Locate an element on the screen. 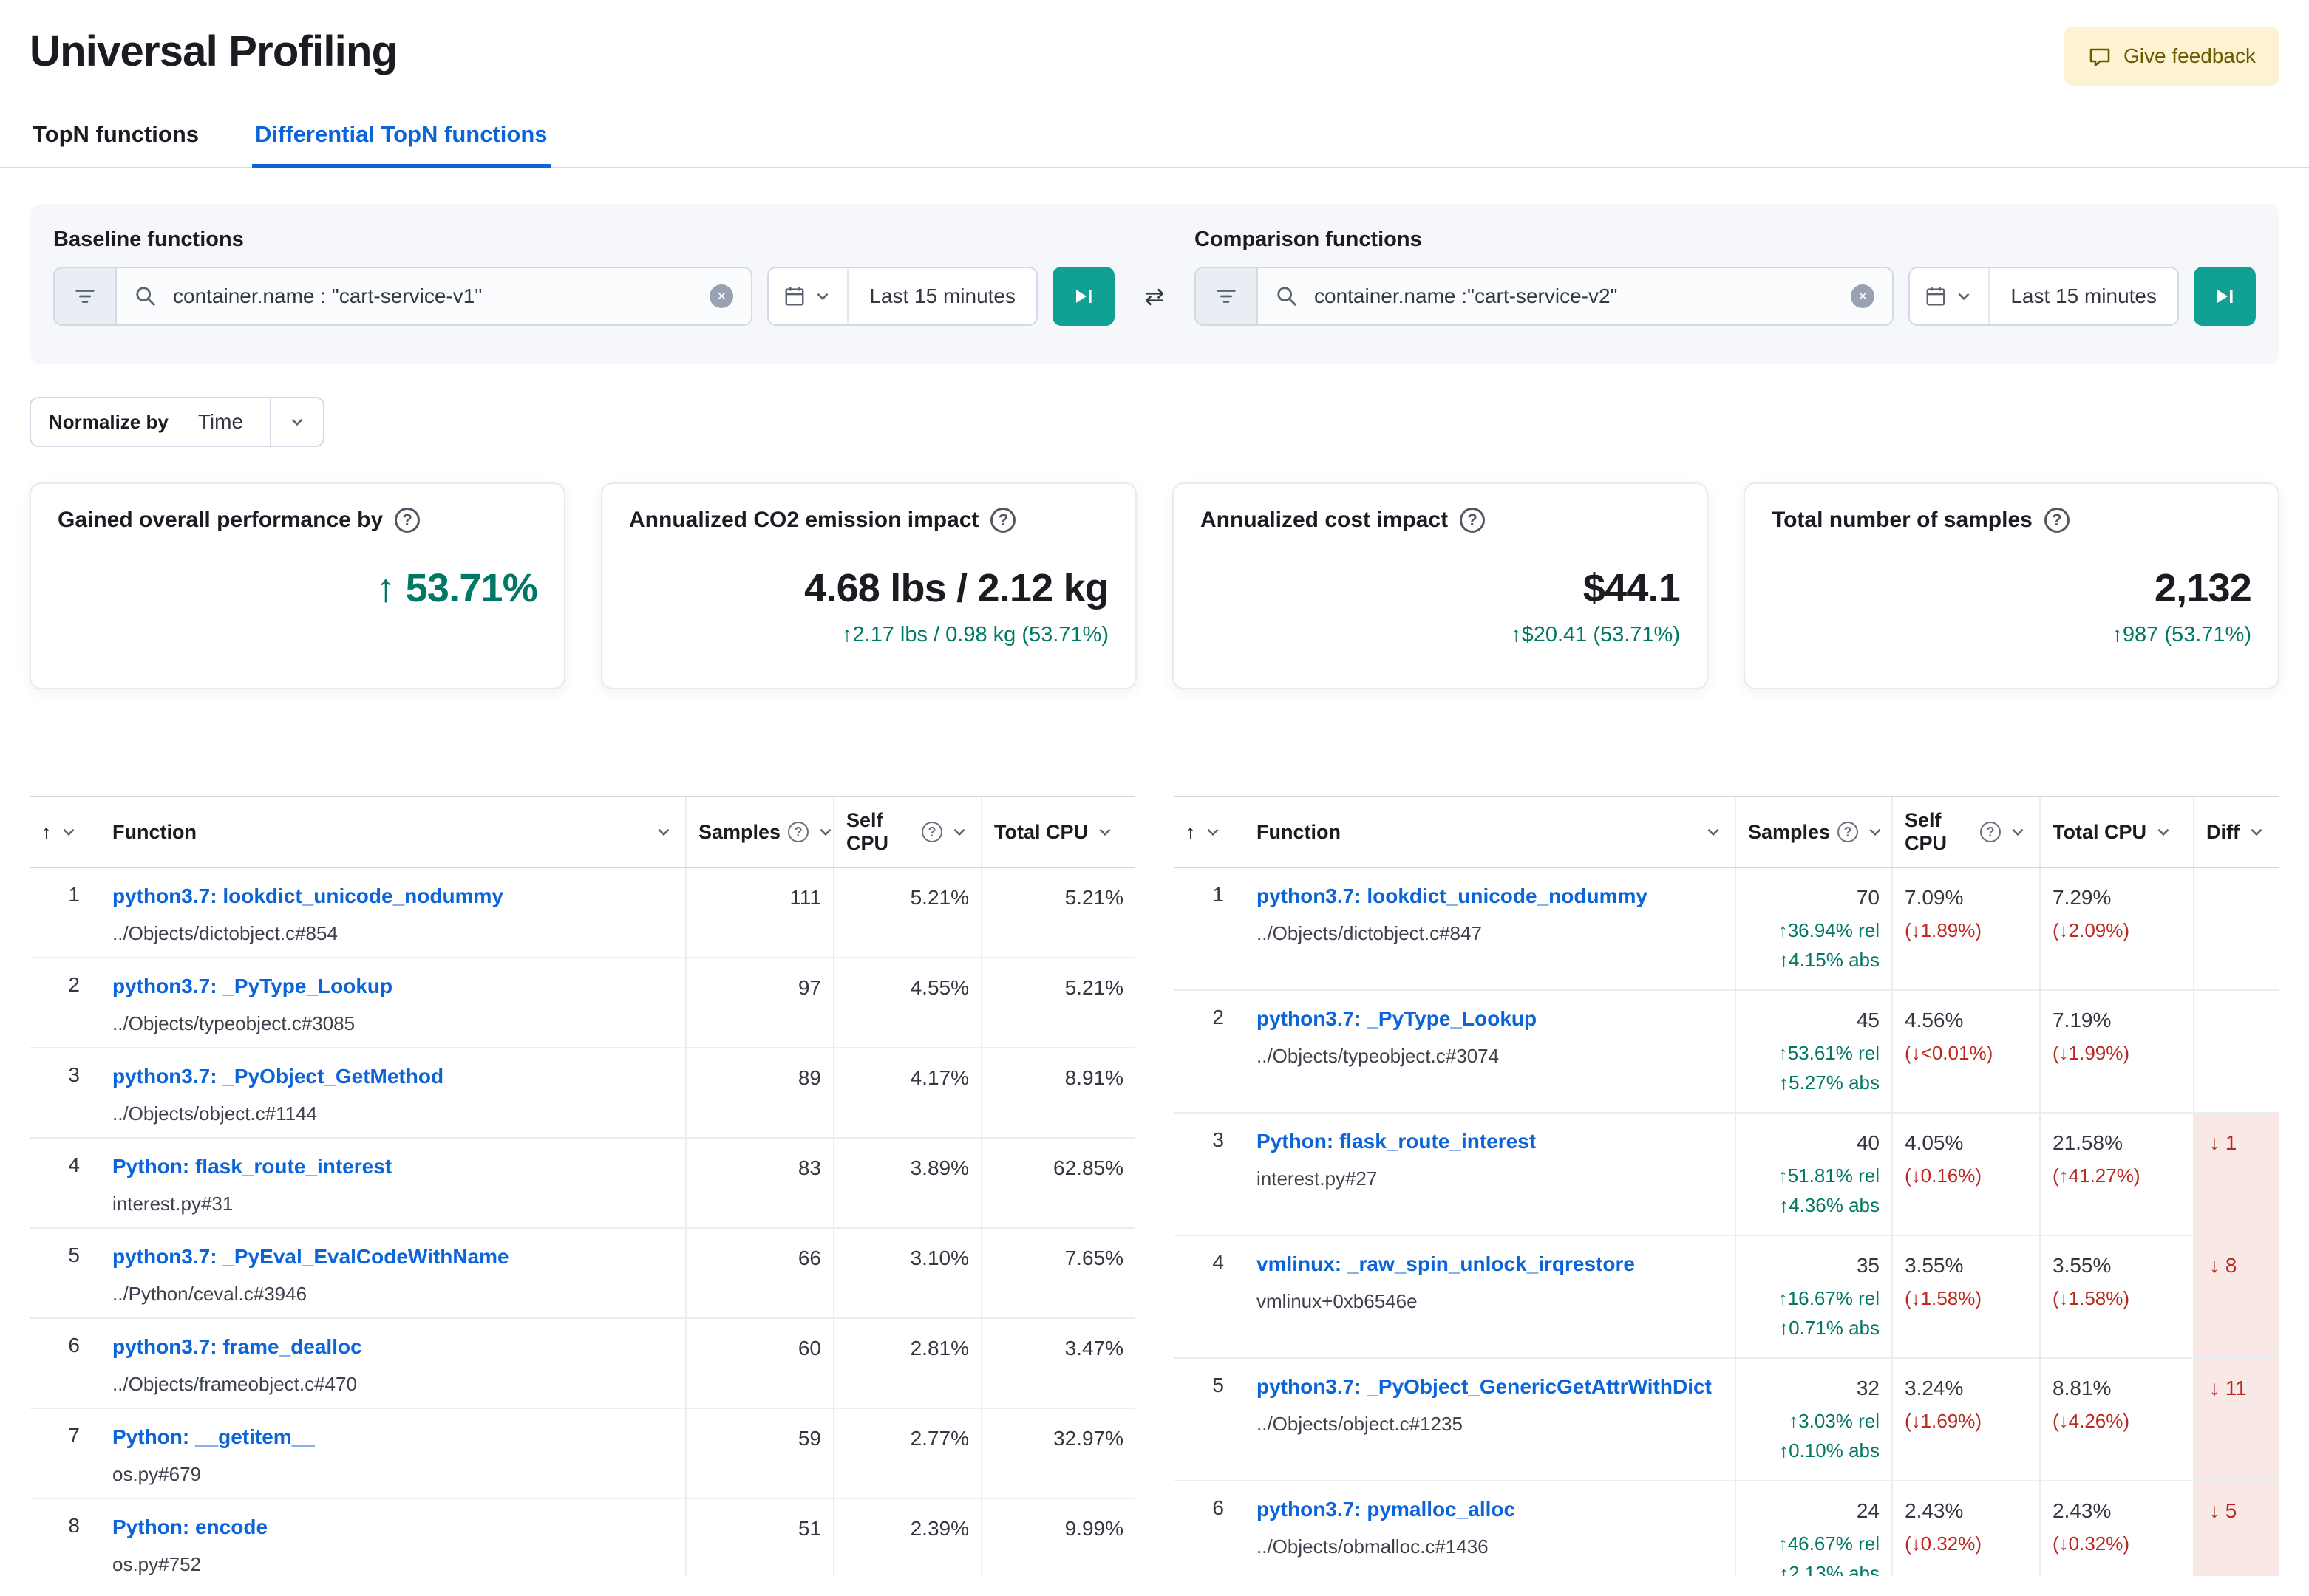 This screenshot has width=2309, height=1596. baseline-date-picker: Last 15 minutes is located at coordinates (902, 296).